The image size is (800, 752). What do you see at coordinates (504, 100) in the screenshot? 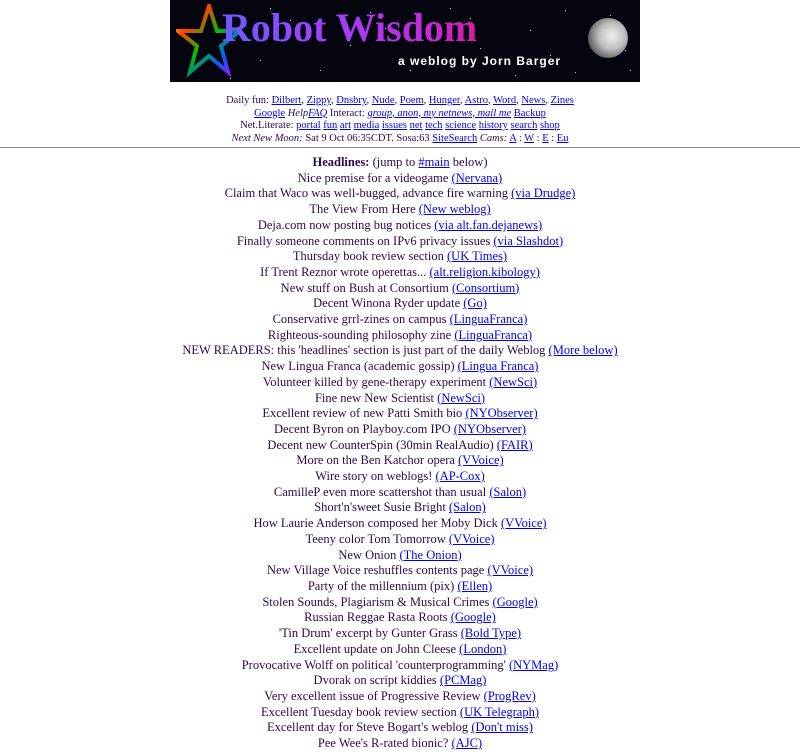
I see `daily-fun-link: Word` at bounding box center [504, 100].